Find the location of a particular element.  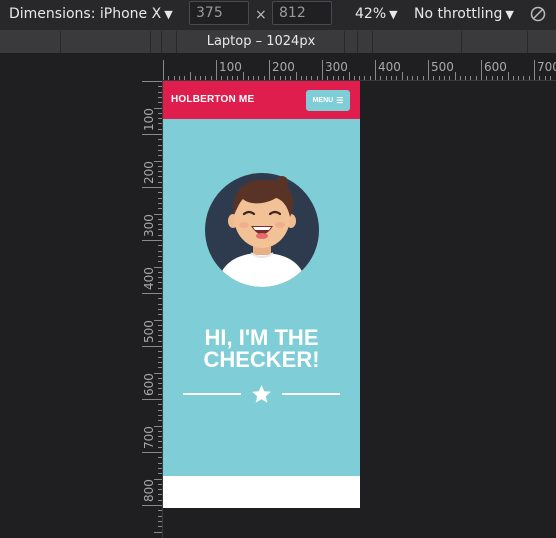

throttling-select-label: No throttling is located at coordinates (458, 14).